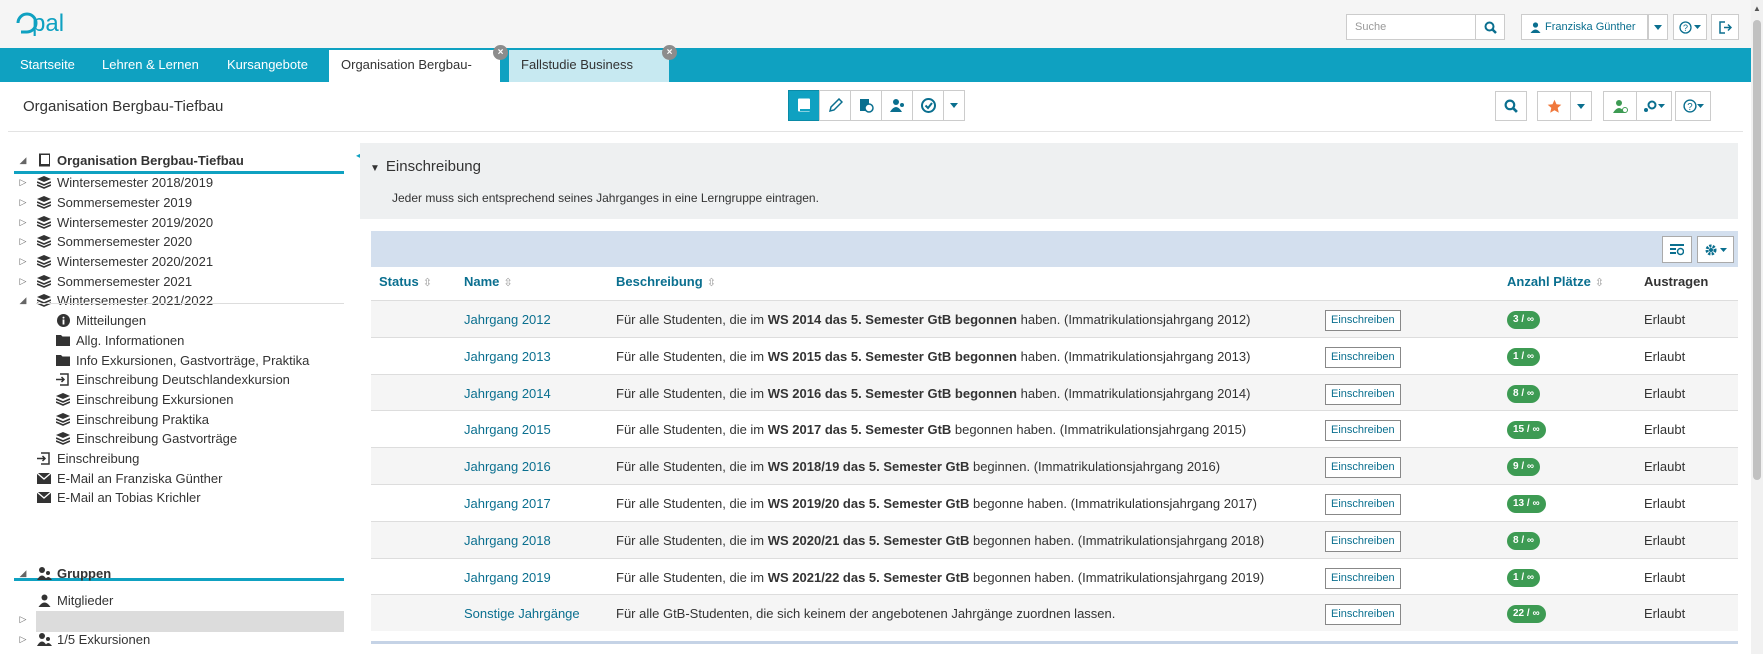 The width and height of the screenshot is (1763, 654). Describe the element at coordinates (171, 380) in the screenshot. I see `sidebar-tree-item: Einschreibung Deutschlandexkursion` at that location.